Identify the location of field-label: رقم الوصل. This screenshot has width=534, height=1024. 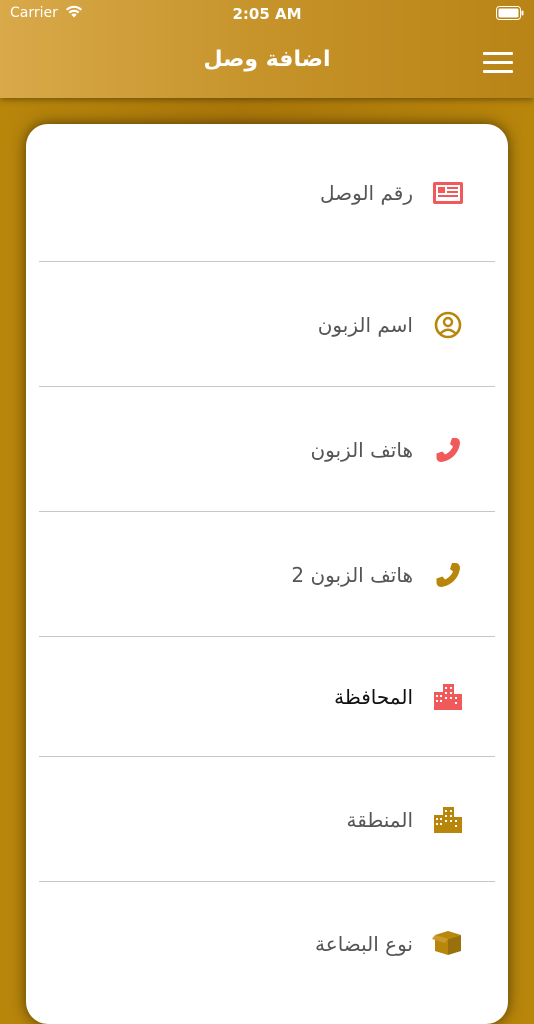
(366, 193).